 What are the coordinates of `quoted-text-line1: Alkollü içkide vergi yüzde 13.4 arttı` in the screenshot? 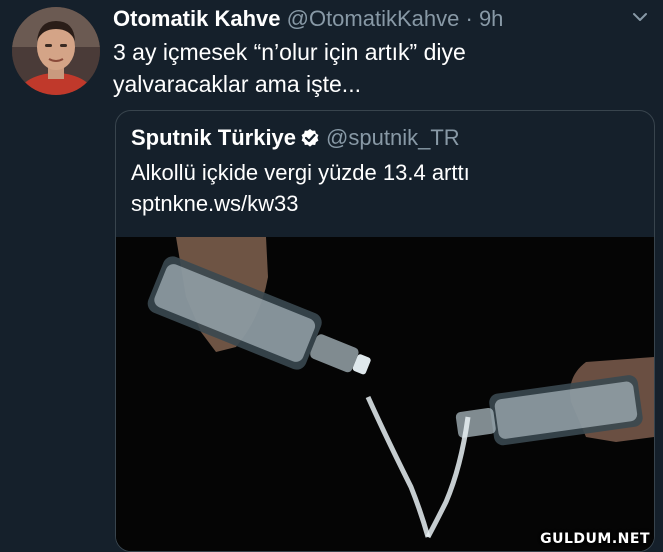 It's located at (300, 172).